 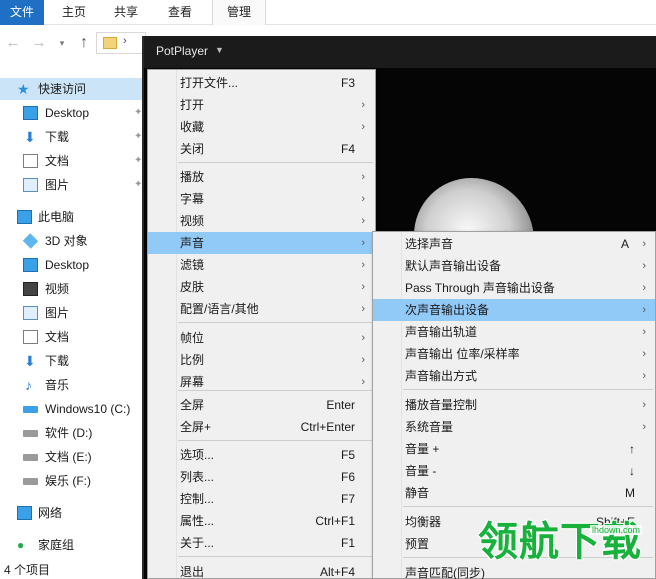 I want to click on main-menu-item-10: 配置/语言/其他 ›, so click(x=261, y=309).